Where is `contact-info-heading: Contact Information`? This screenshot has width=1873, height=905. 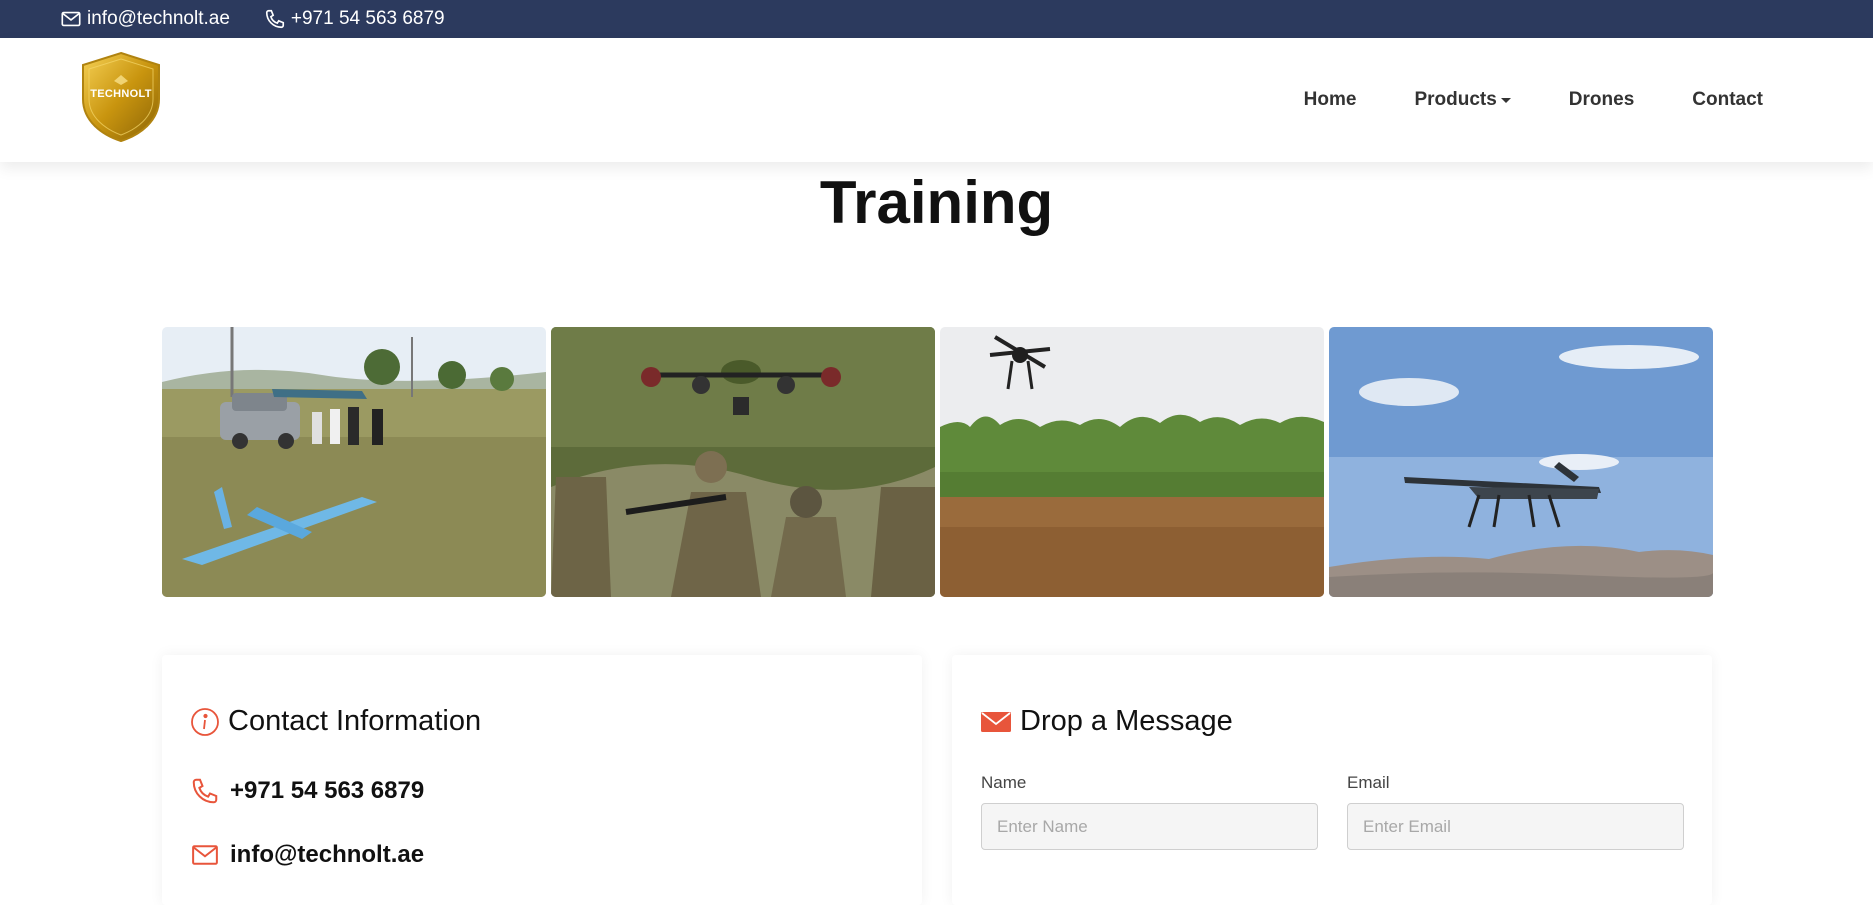
contact-info-heading: Contact Information is located at coordinates (335, 721).